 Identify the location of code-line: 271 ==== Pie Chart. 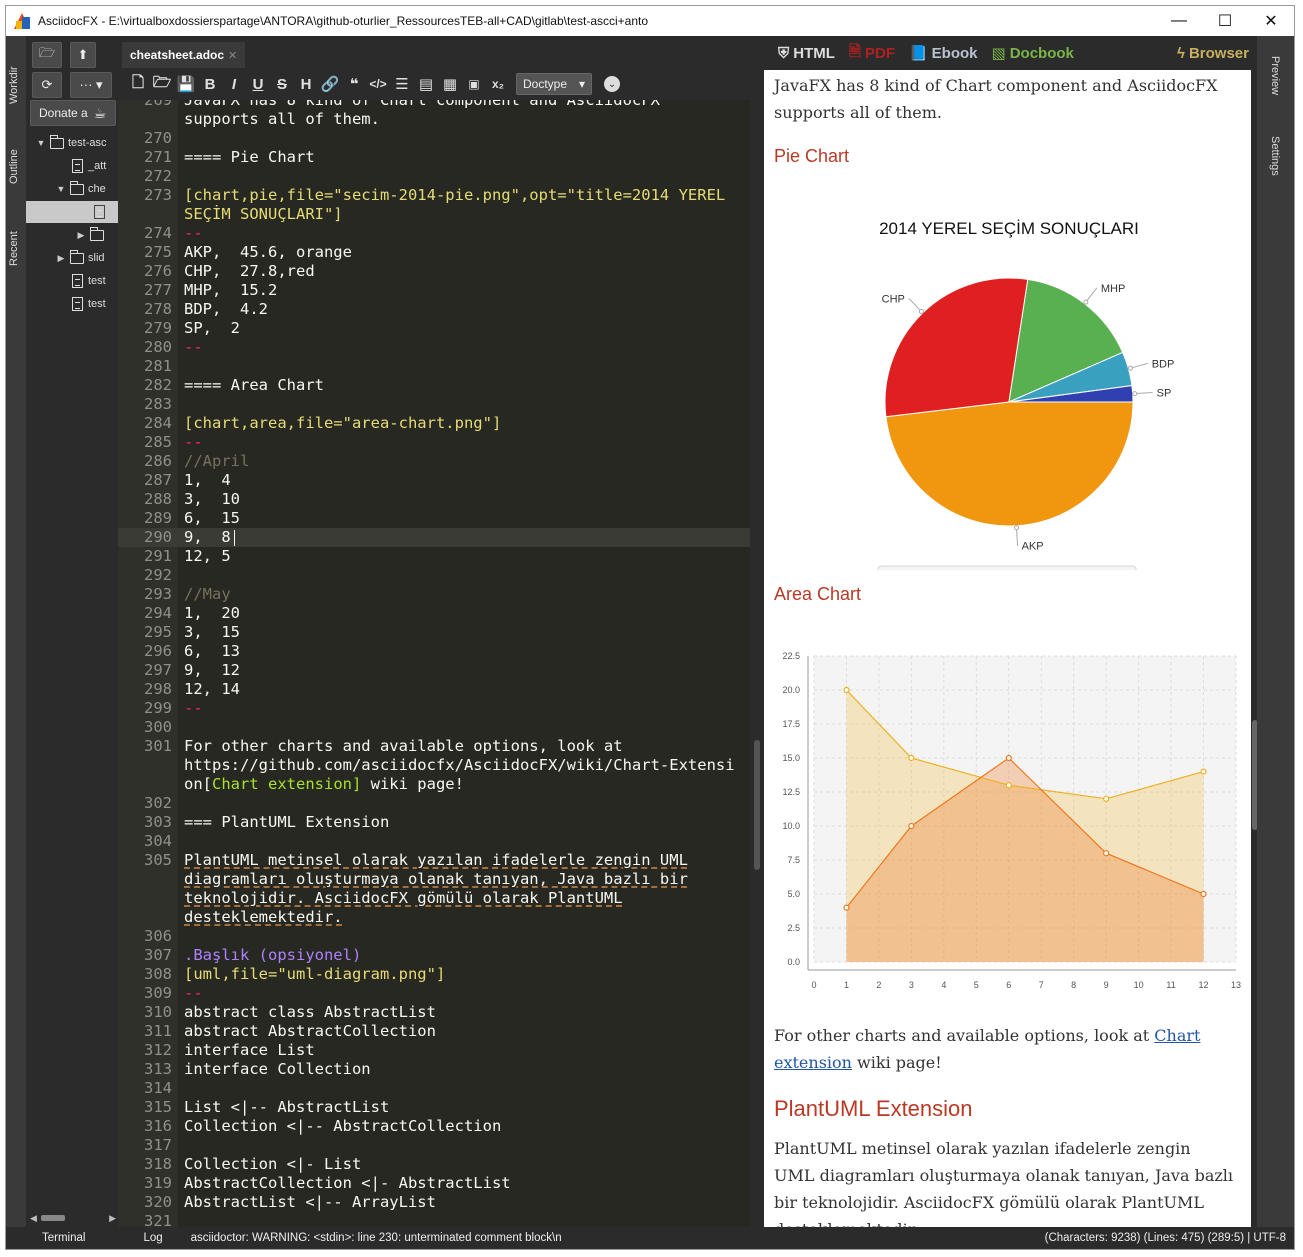
(434, 157).